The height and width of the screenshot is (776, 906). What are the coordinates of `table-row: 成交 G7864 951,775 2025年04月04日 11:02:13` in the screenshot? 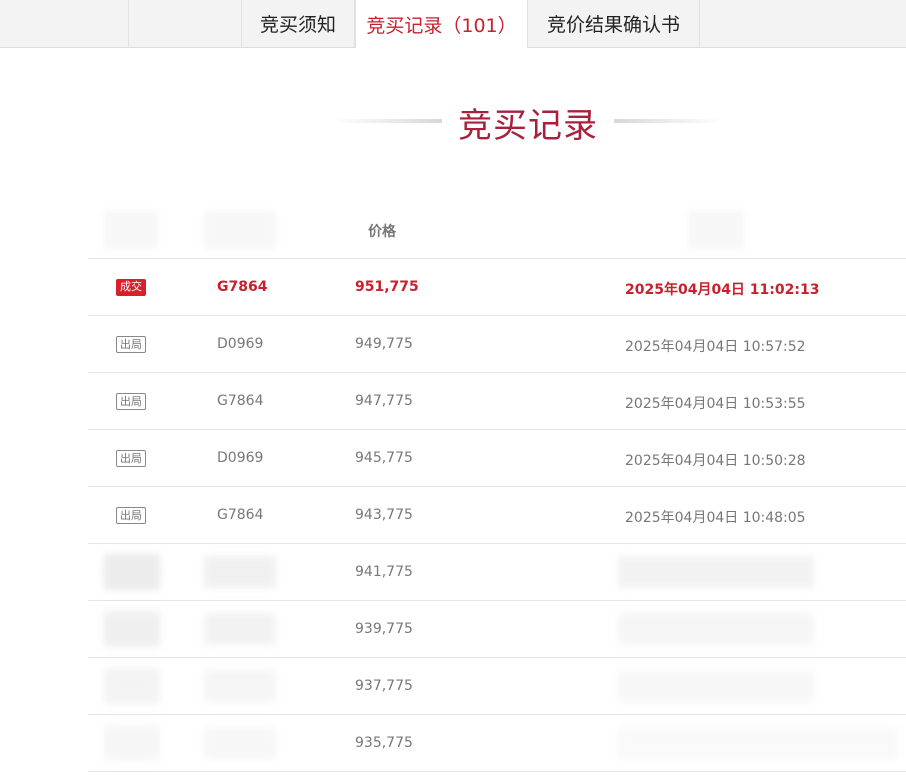 It's located at (497, 287).